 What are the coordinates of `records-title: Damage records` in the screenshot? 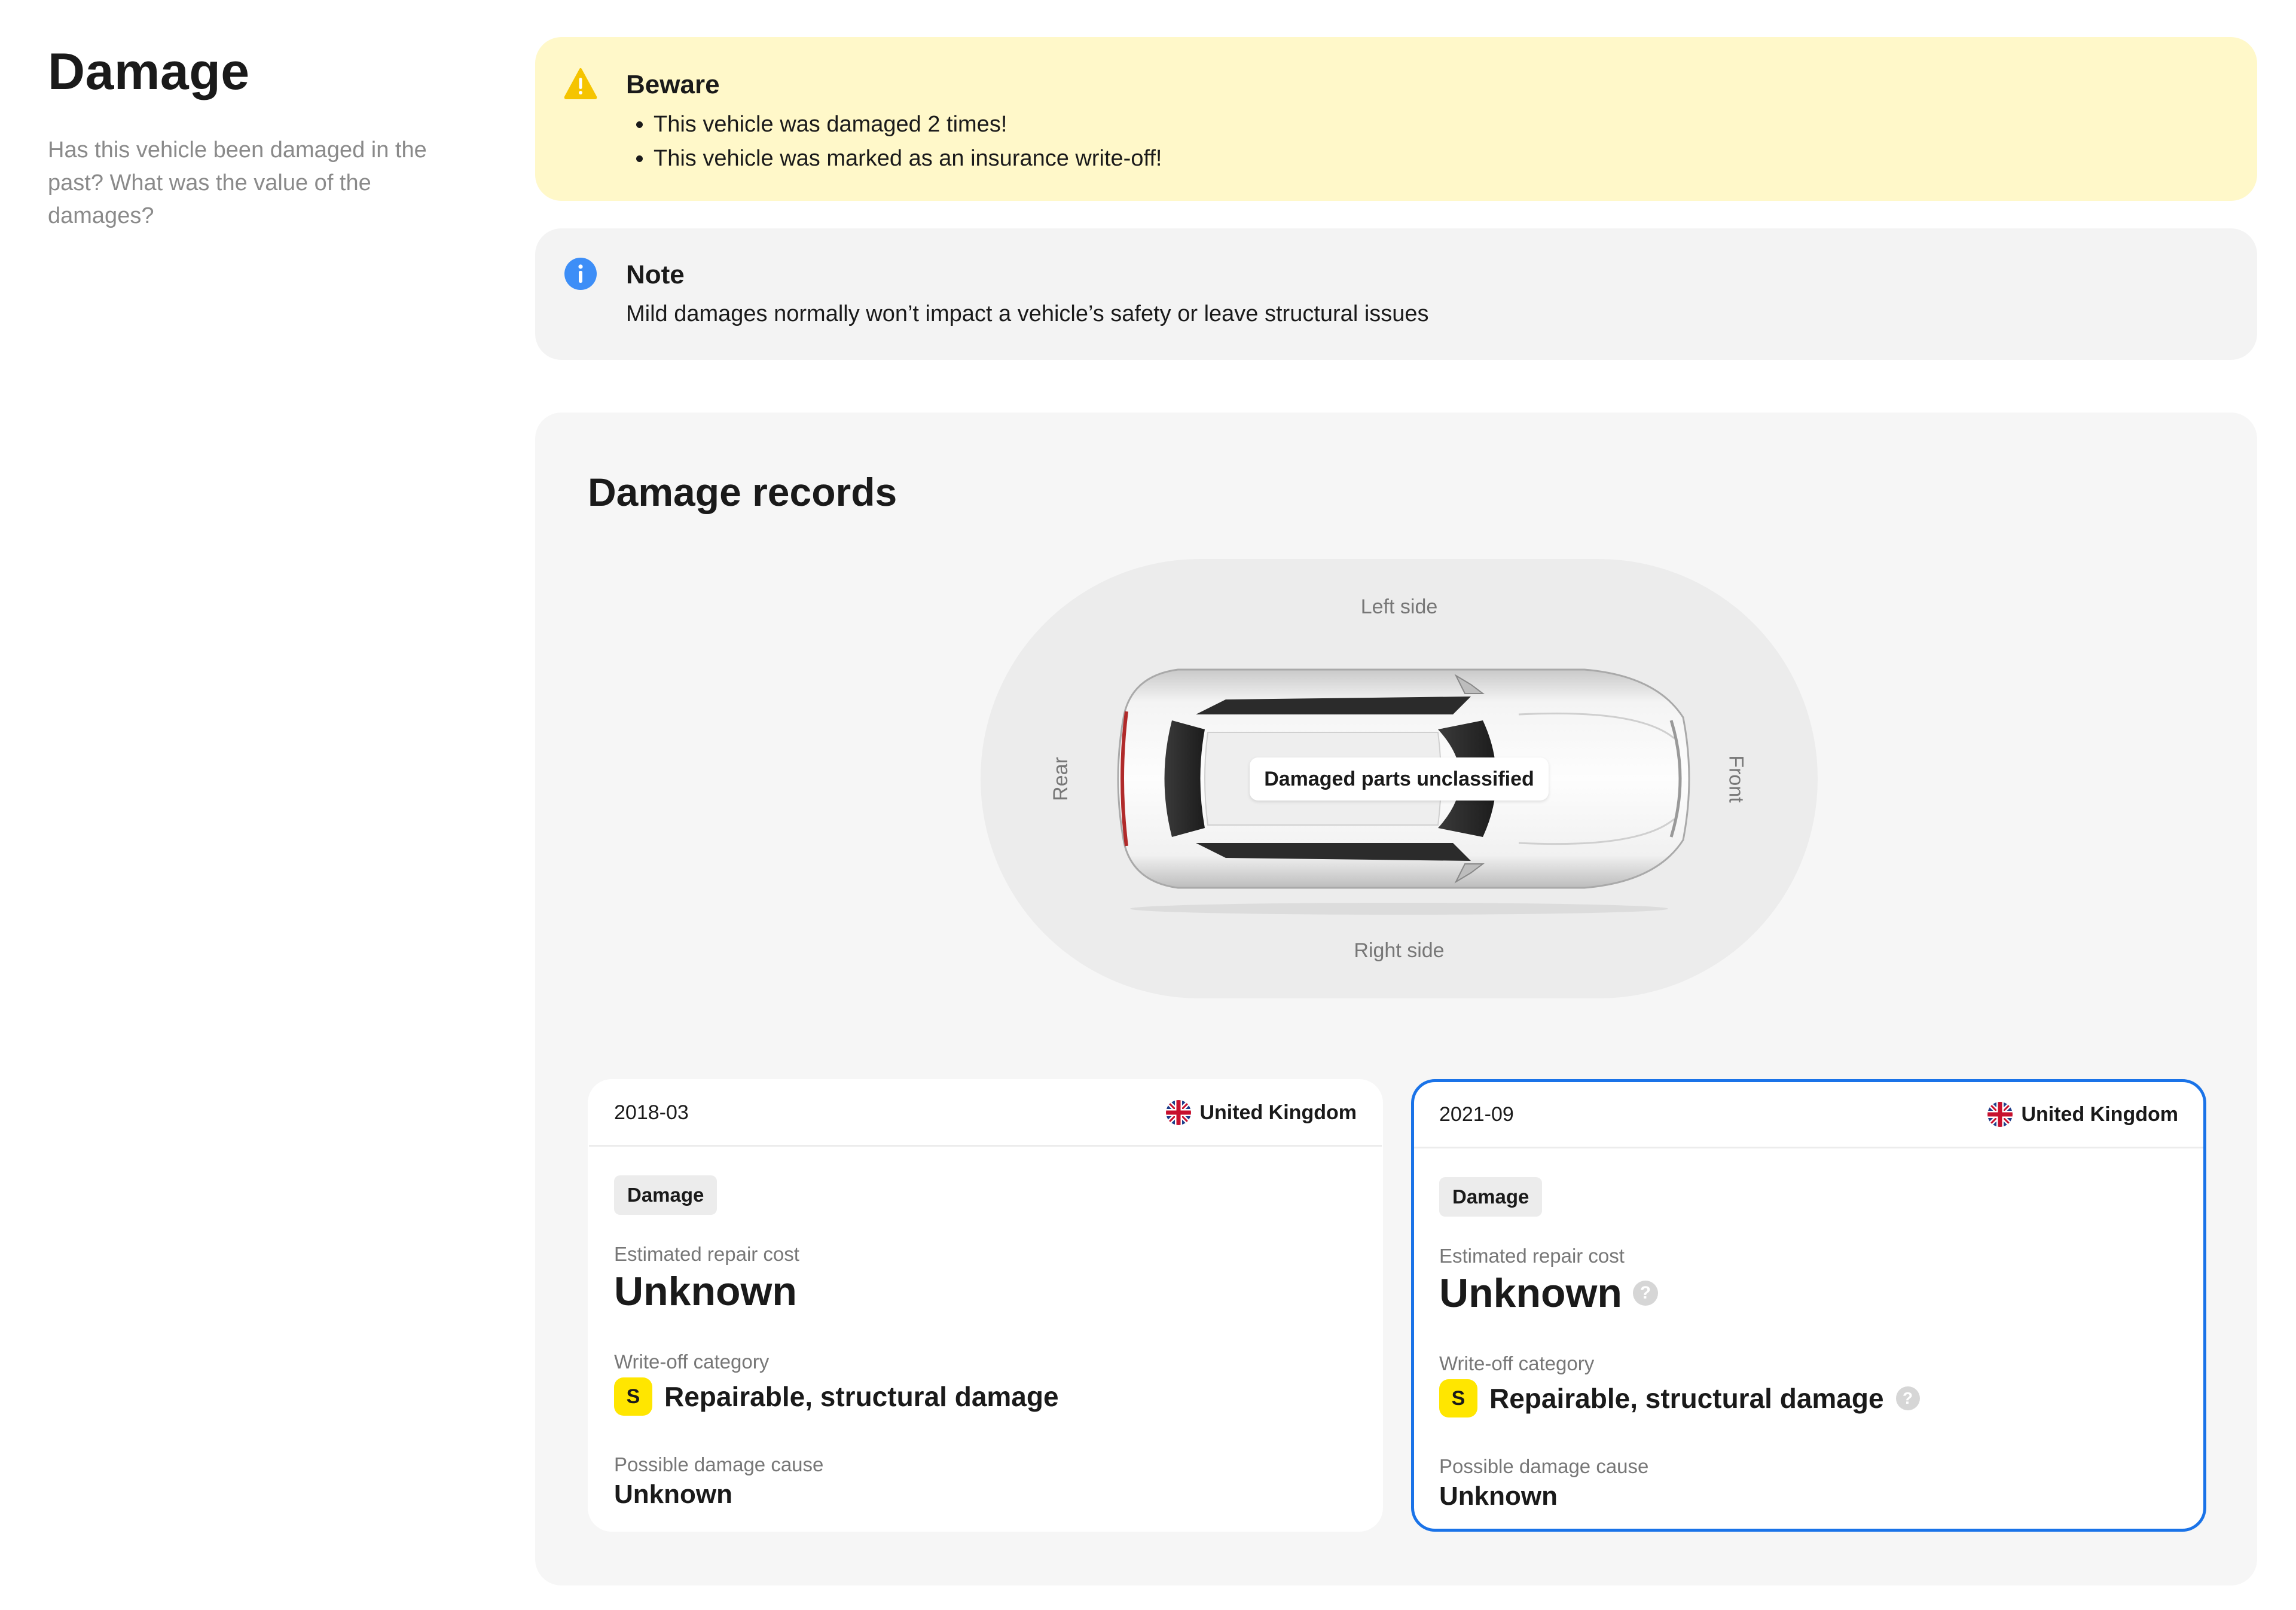 It's located at (742, 492).